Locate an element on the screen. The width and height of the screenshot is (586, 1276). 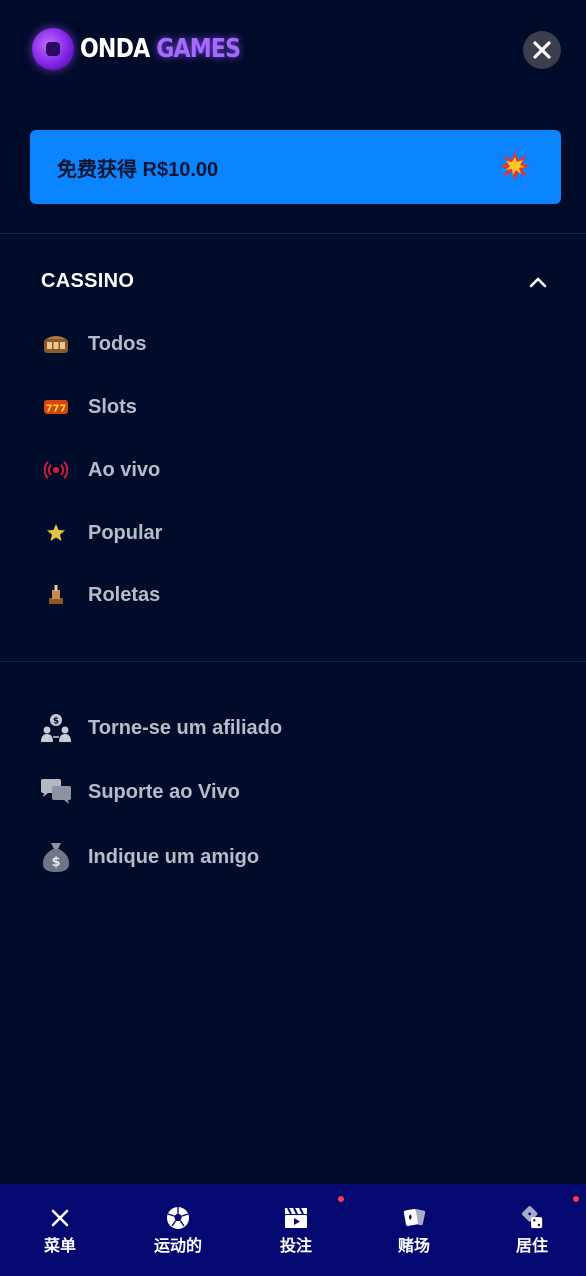
nav-sports: 运动的 is located at coordinates (178, 1231).